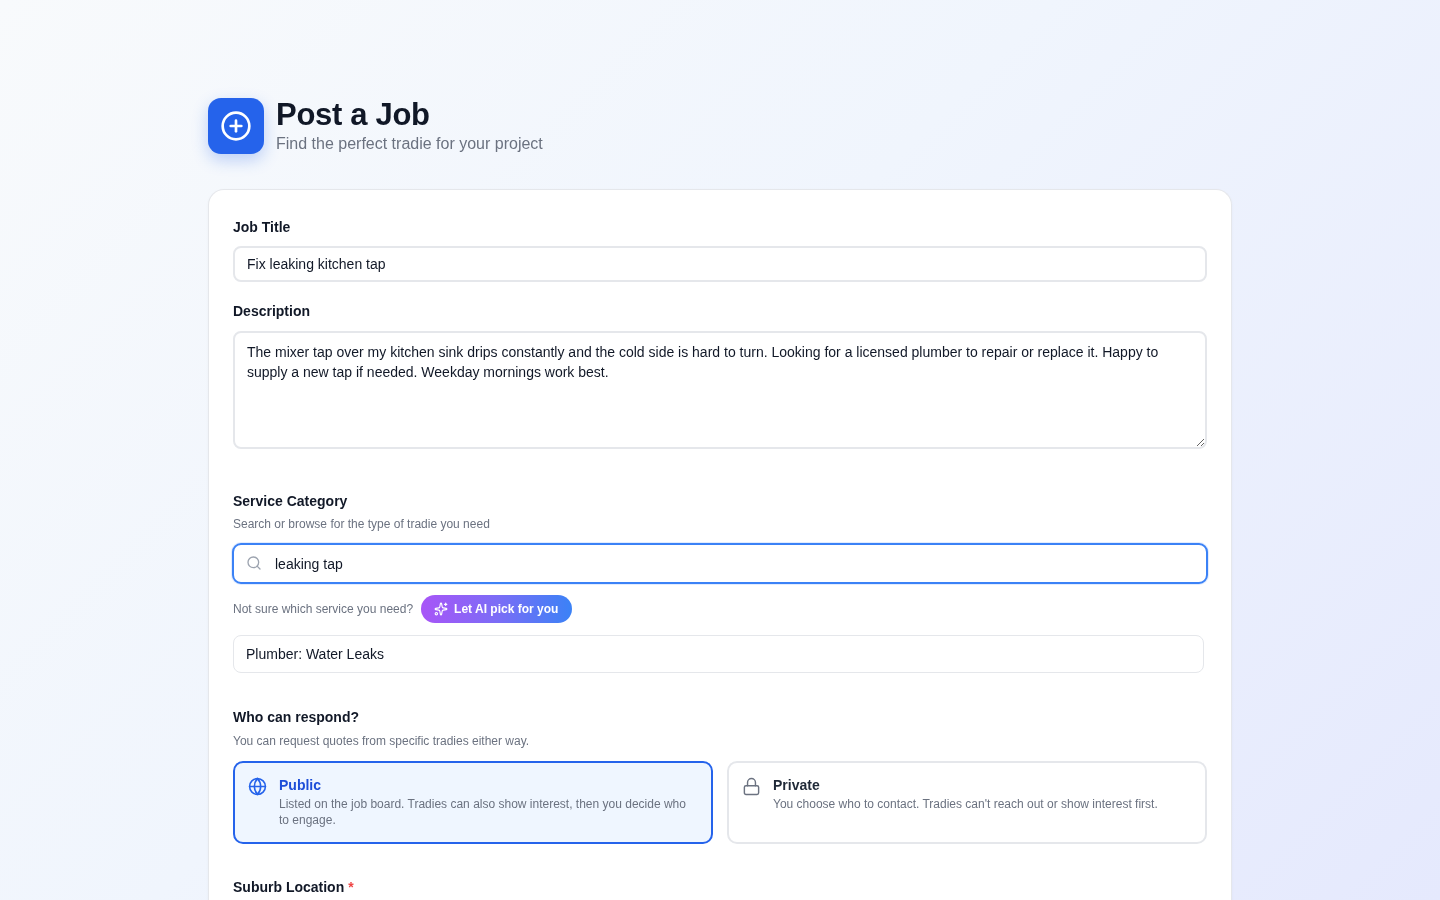 This screenshot has width=1440, height=900. I want to click on description-textarea: The mixer tap over my kitchen sink drips constantly and the cold side is hard to turn. Looking for a licensed plumber to repair or replace it. Happy to supply a new tap if needed. Weekday mornings work best., so click(720, 390).